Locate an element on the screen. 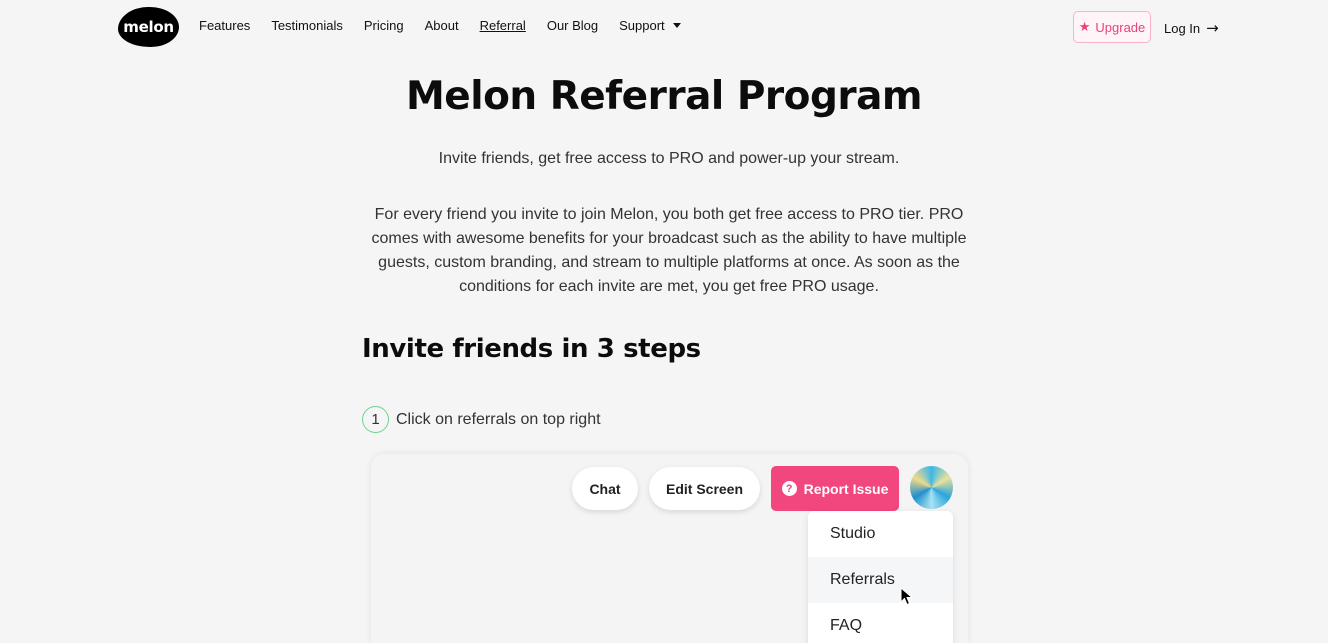  avatar is located at coordinates (931, 487).